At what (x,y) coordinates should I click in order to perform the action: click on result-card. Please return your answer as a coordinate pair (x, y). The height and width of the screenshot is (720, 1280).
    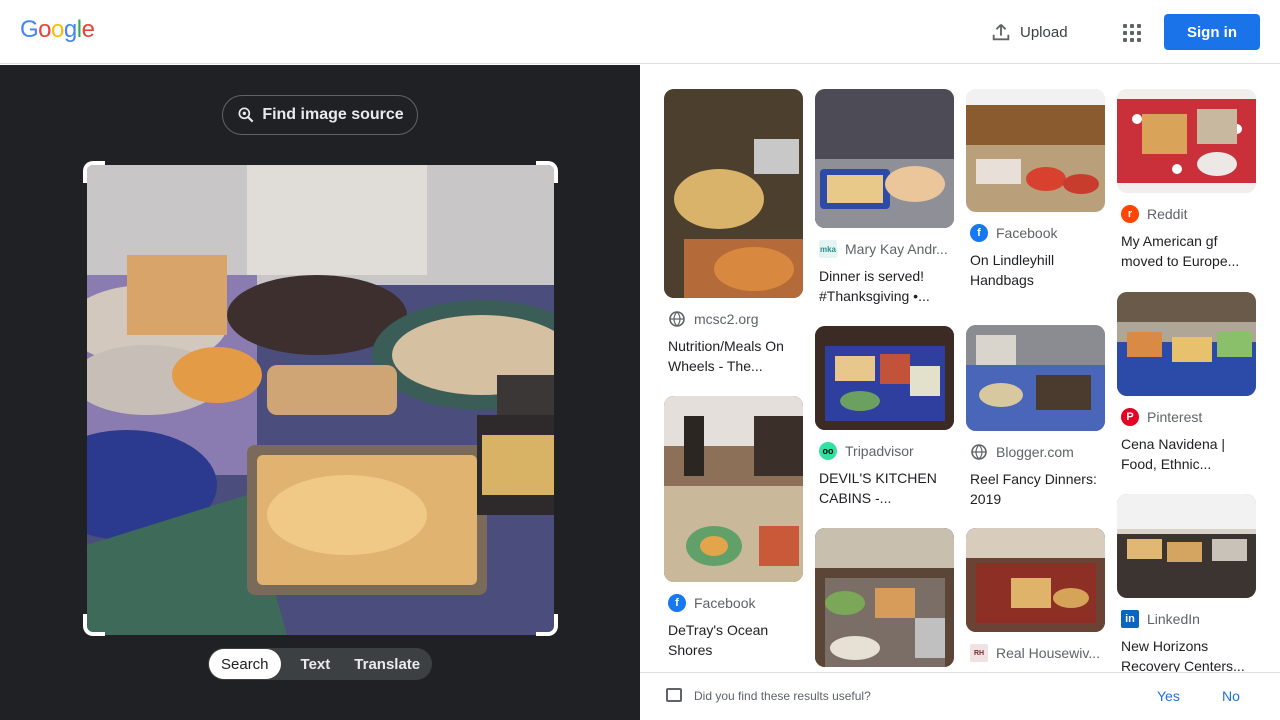
    Looking at the image, I should click on (885, 597).